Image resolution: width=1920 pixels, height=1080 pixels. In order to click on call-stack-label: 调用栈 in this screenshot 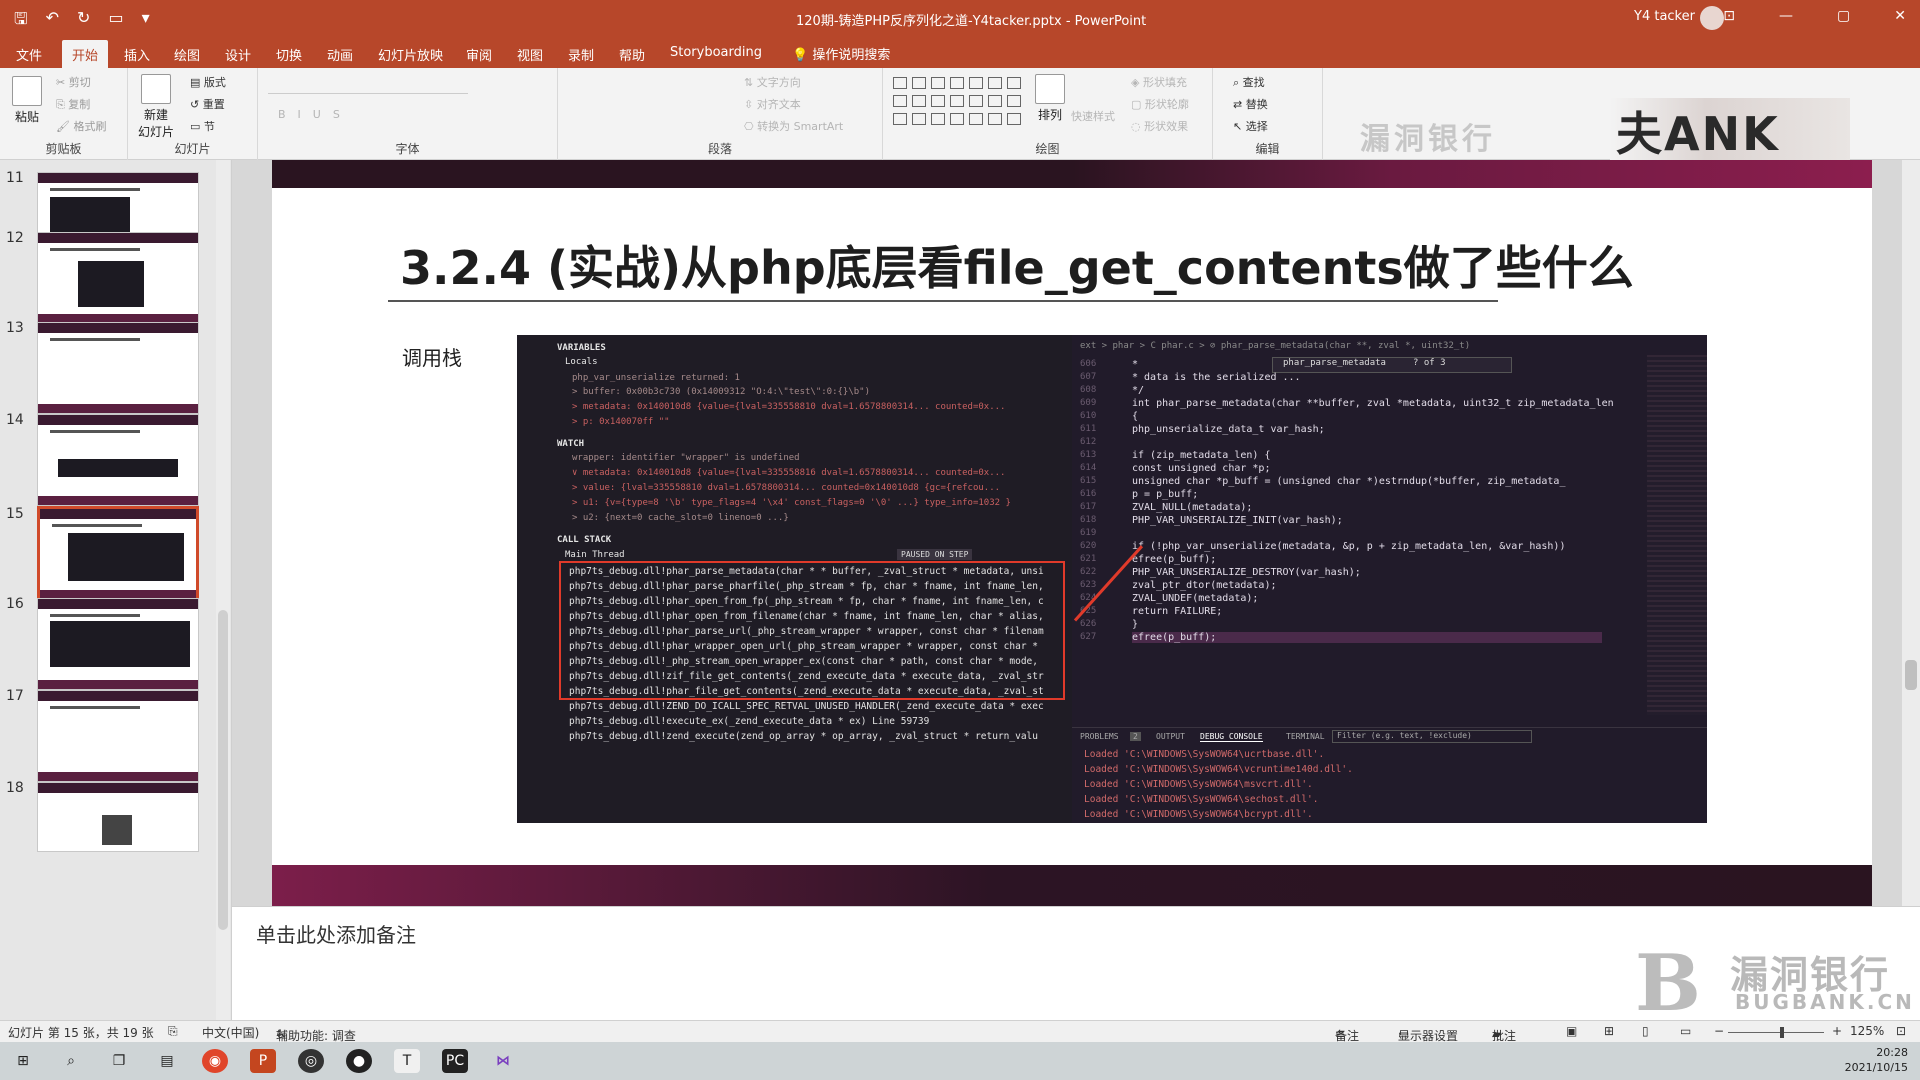, I will do `click(432, 356)`.